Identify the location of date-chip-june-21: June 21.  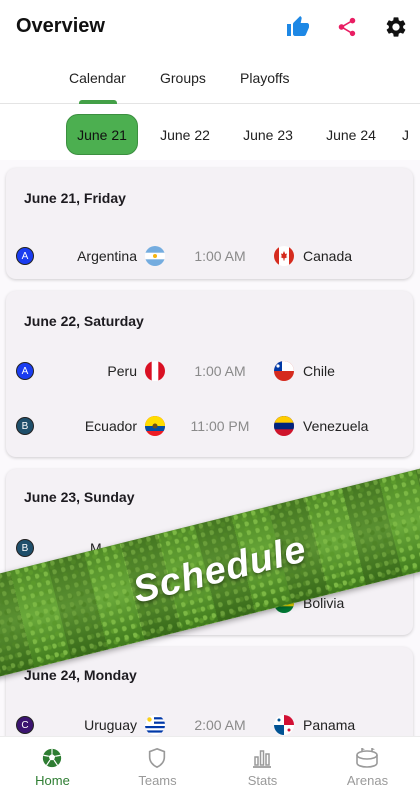
(102, 134).